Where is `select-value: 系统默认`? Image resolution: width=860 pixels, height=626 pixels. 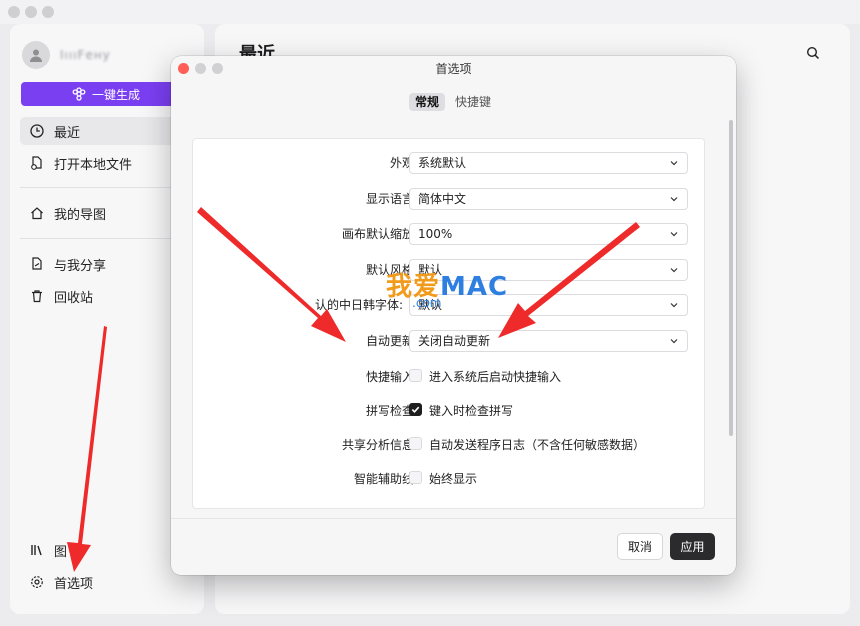
select-value: 系统默认 is located at coordinates (442, 163).